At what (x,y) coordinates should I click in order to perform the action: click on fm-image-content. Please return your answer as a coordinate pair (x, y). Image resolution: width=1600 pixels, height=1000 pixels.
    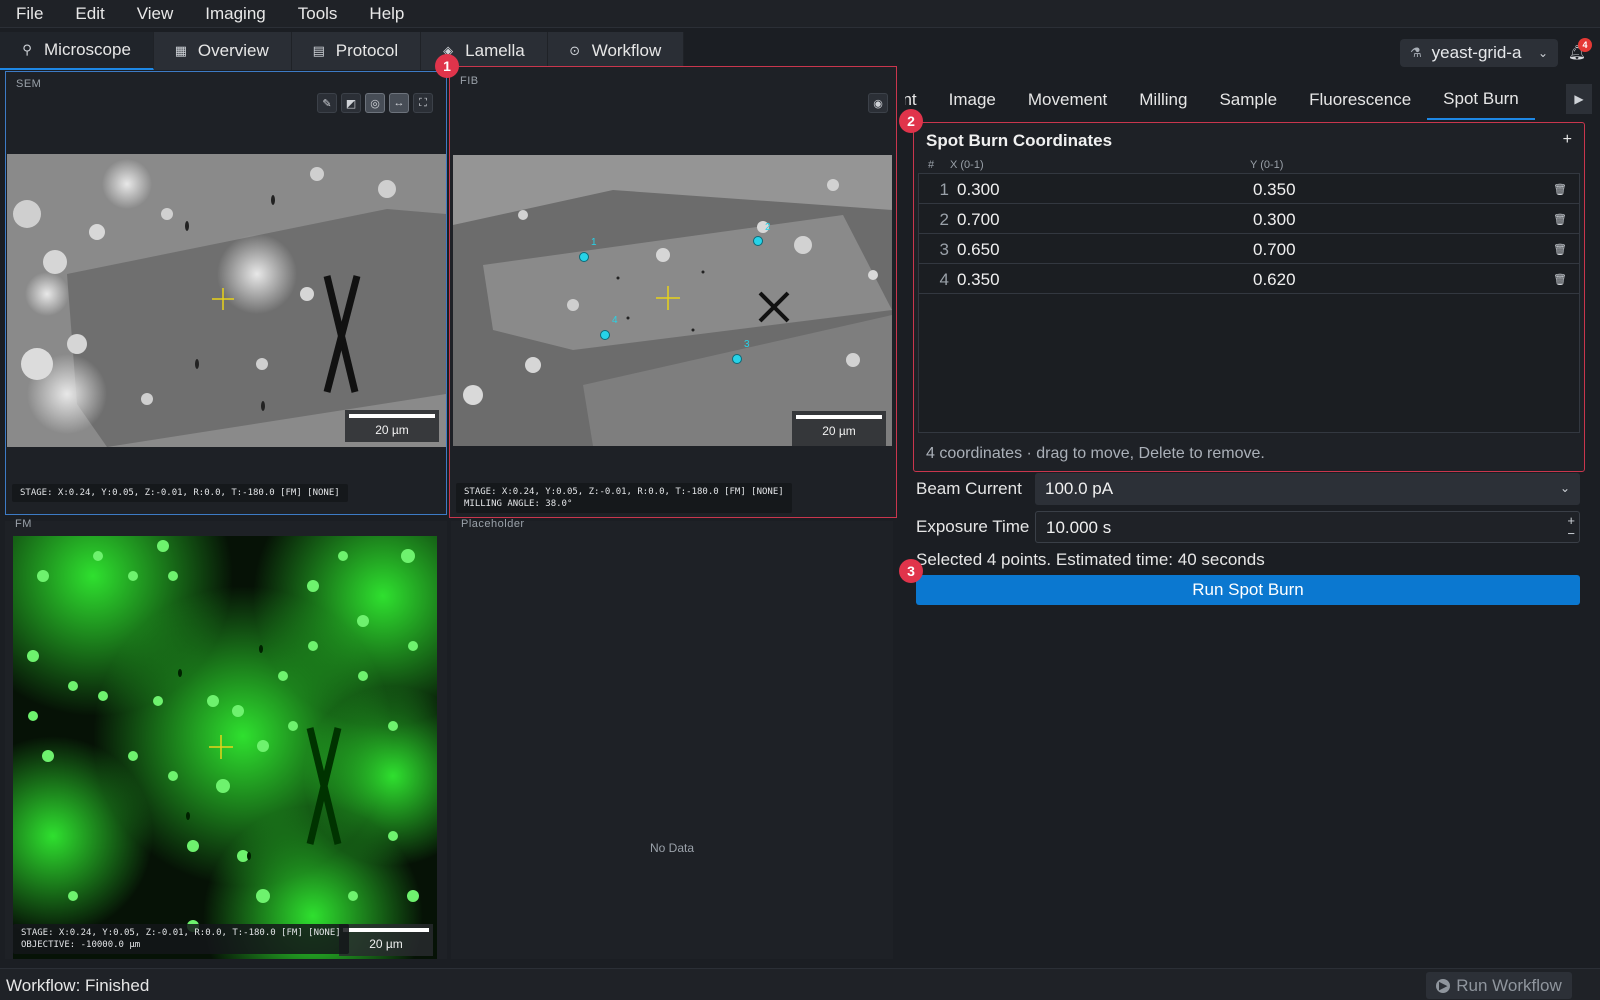
    Looking at the image, I should click on (225, 747).